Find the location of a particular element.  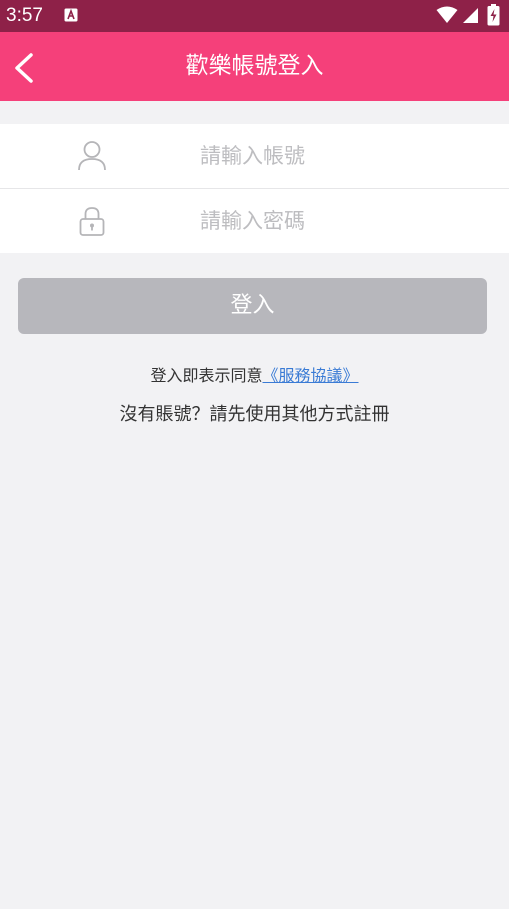

login-button: 登入 is located at coordinates (252, 306).